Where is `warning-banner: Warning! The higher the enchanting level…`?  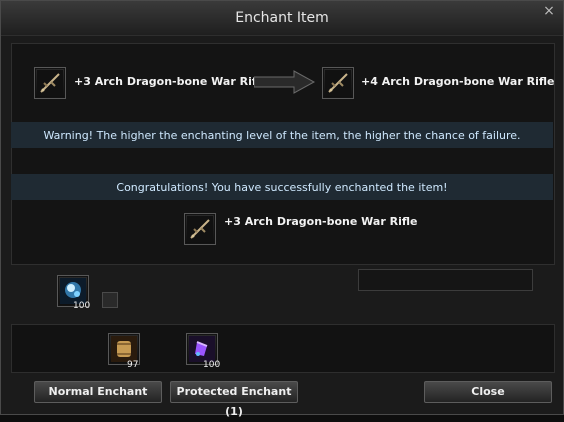
warning-banner: Warning! The higher the enchanting level… is located at coordinates (282, 135).